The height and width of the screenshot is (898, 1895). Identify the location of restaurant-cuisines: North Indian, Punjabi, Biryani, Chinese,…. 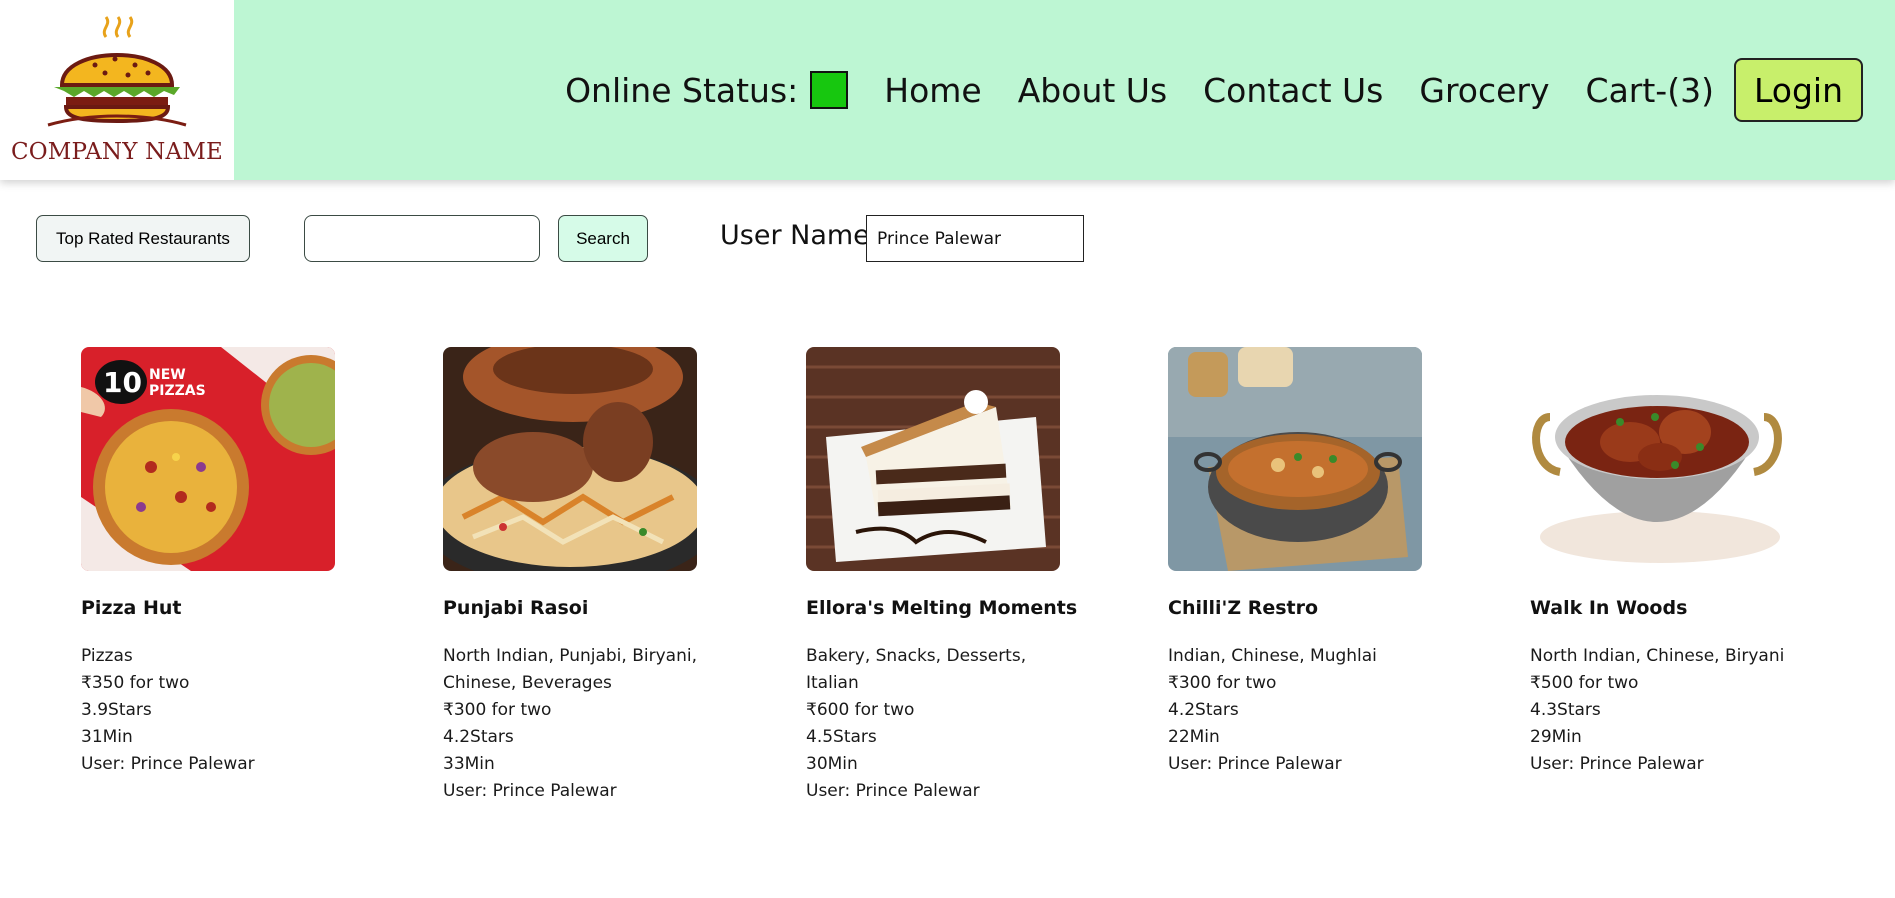
(570, 669).